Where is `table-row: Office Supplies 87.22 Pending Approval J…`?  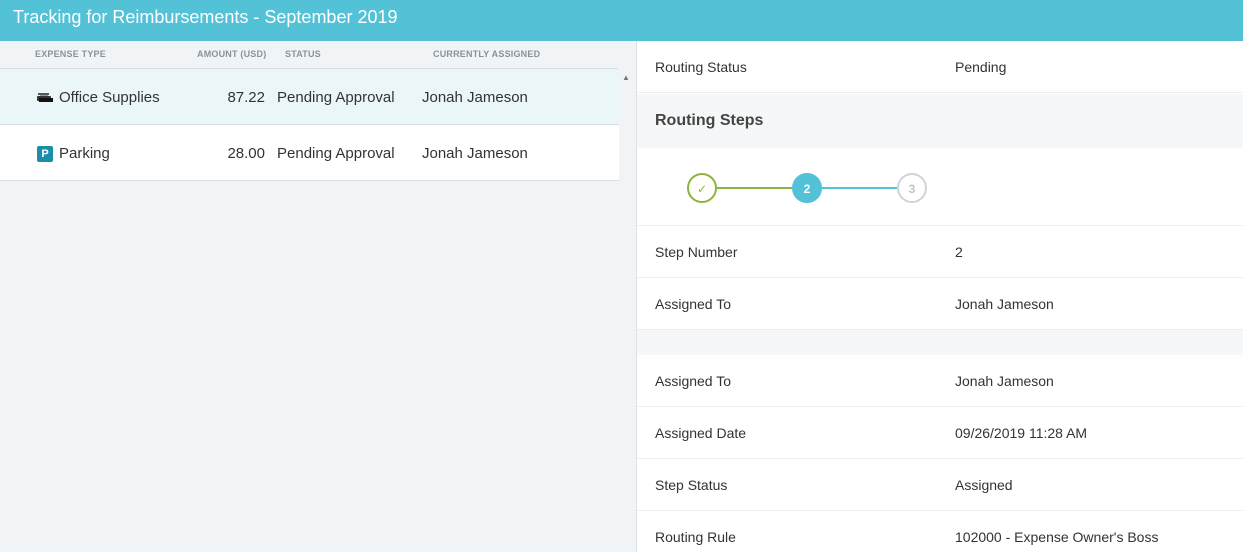 table-row: Office Supplies 87.22 Pending Approval J… is located at coordinates (309, 97).